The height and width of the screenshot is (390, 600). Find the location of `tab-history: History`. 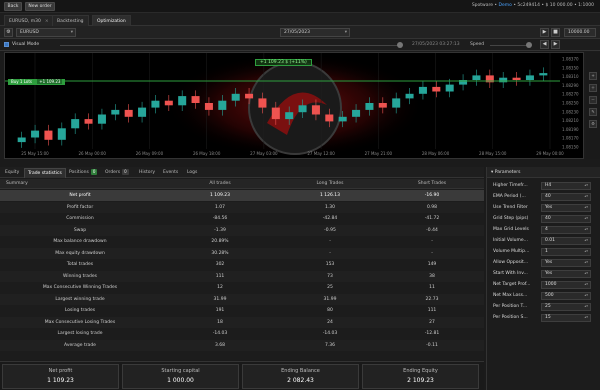

tab-history: History is located at coordinates (147, 173).